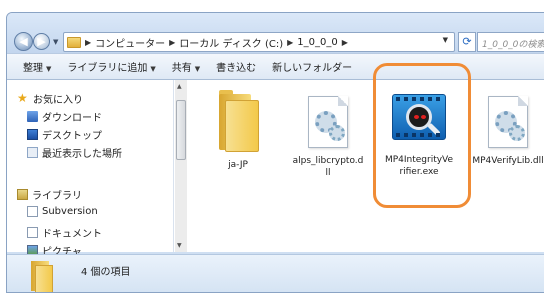 The width and height of the screenshot is (544, 293). What do you see at coordinates (50, 98) in the screenshot?
I see `nav-favorites: ★ お気に入り` at bounding box center [50, 98].